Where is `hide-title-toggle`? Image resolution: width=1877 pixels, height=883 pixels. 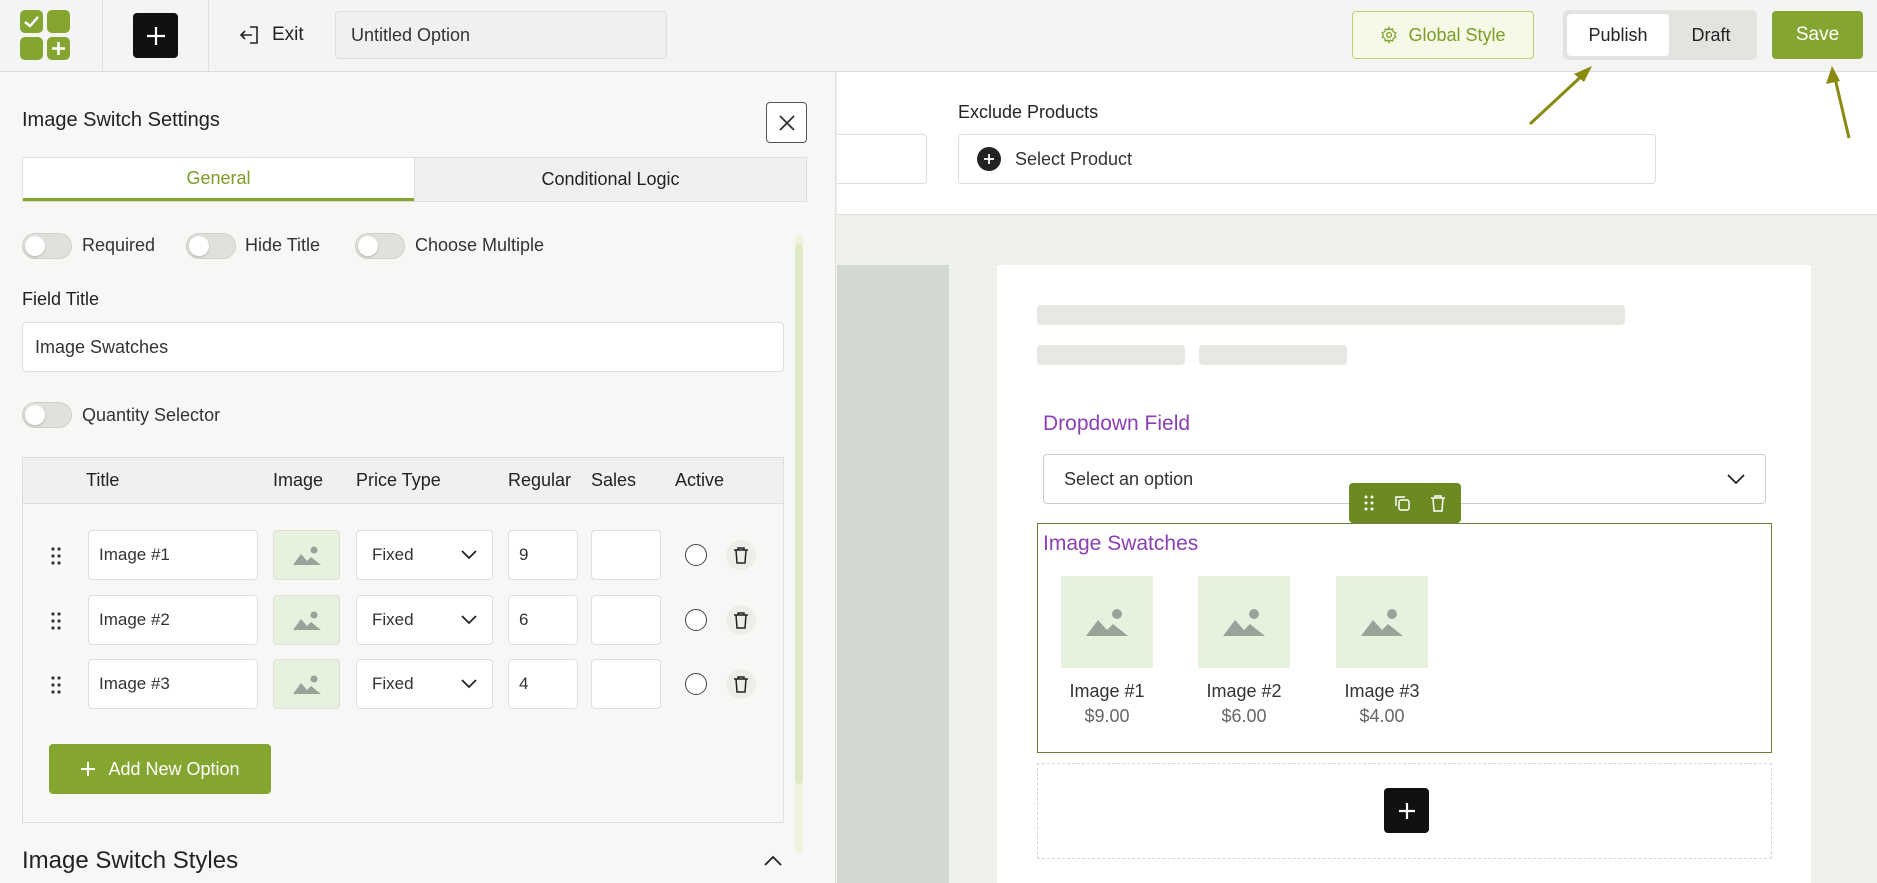 hide-title-toggle is located at coordinates (211, 246).